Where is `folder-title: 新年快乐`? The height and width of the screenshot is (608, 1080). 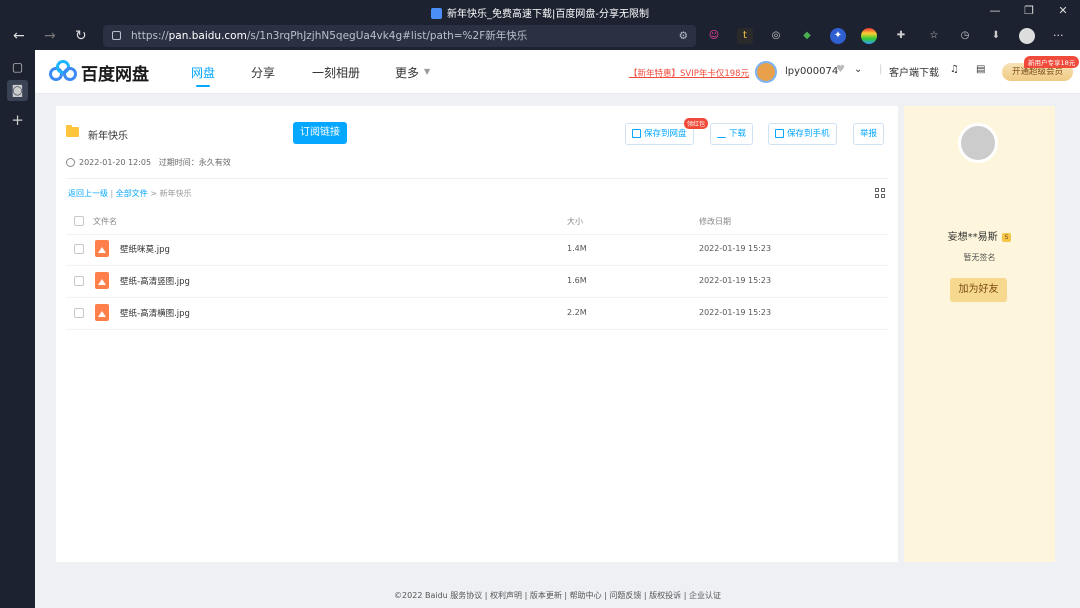 folder-title: 新年快乐 is located at coordinates (108, 136).